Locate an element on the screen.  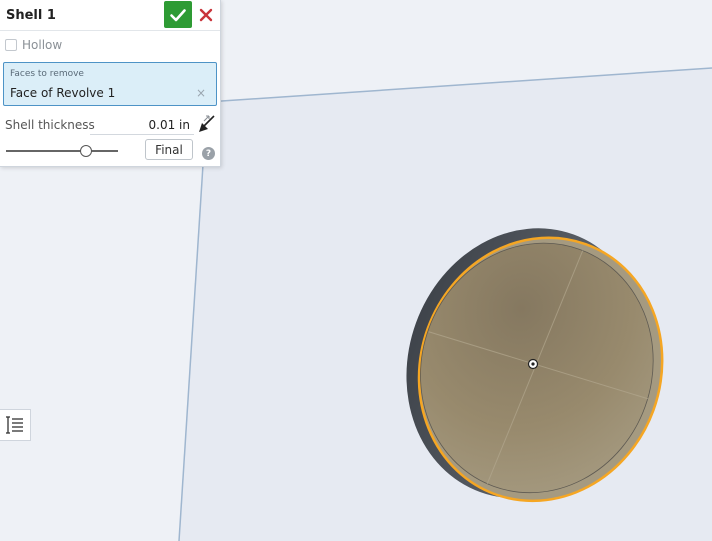
feature-list-icon is located at coordinates (14, 425).